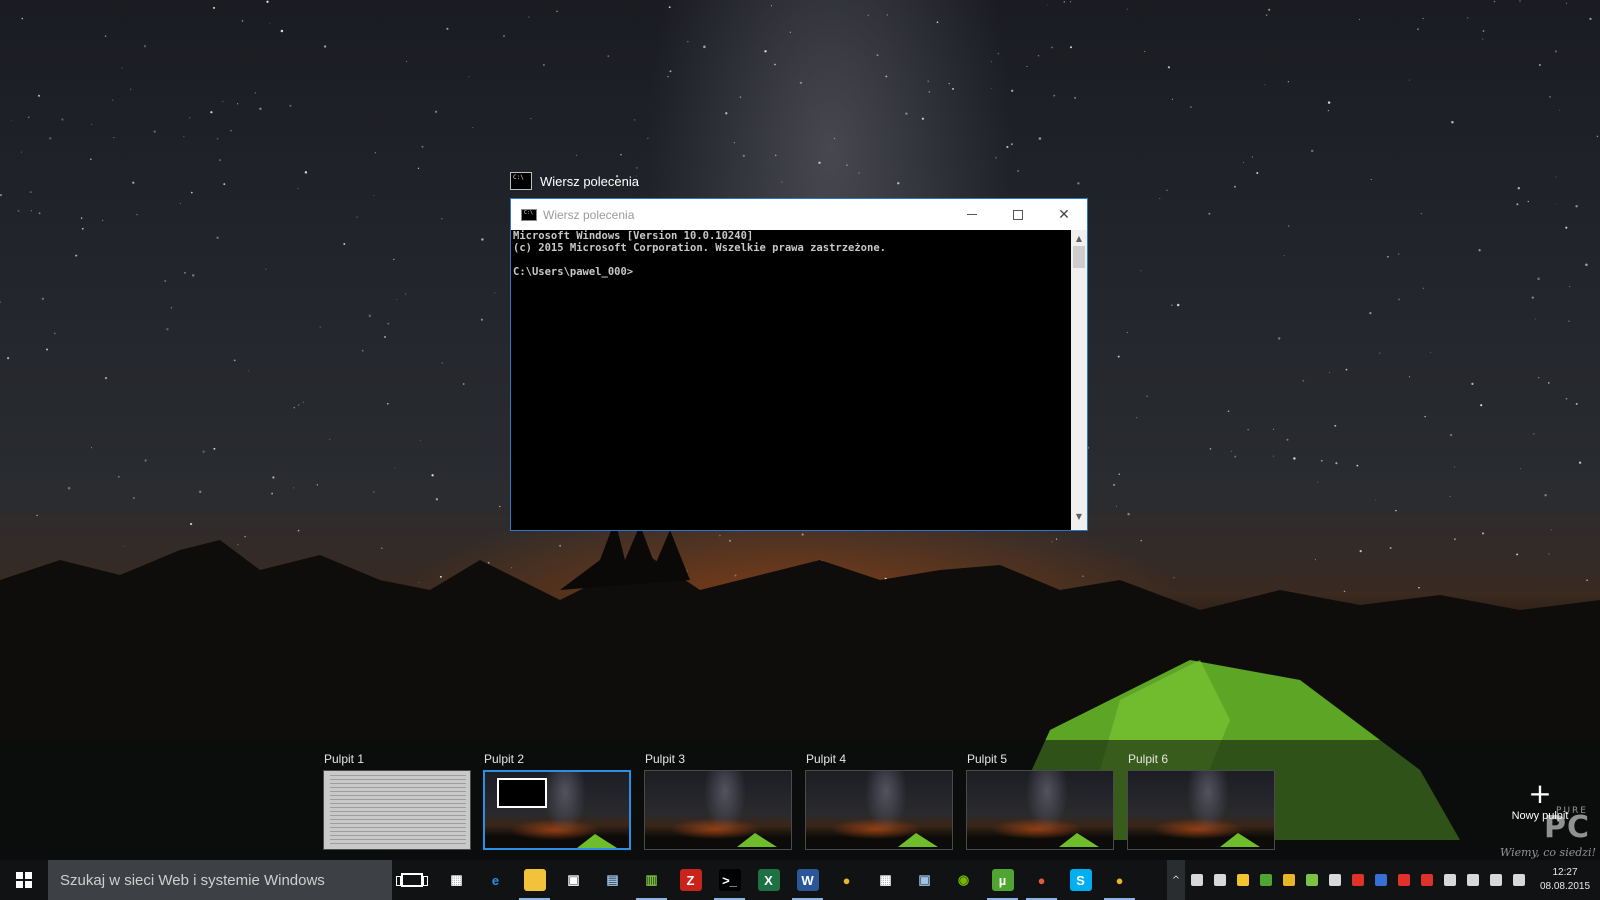 The height and width of the screenshot is (900, 1600). I want to click on record-tray-button, so click(1426, 880).